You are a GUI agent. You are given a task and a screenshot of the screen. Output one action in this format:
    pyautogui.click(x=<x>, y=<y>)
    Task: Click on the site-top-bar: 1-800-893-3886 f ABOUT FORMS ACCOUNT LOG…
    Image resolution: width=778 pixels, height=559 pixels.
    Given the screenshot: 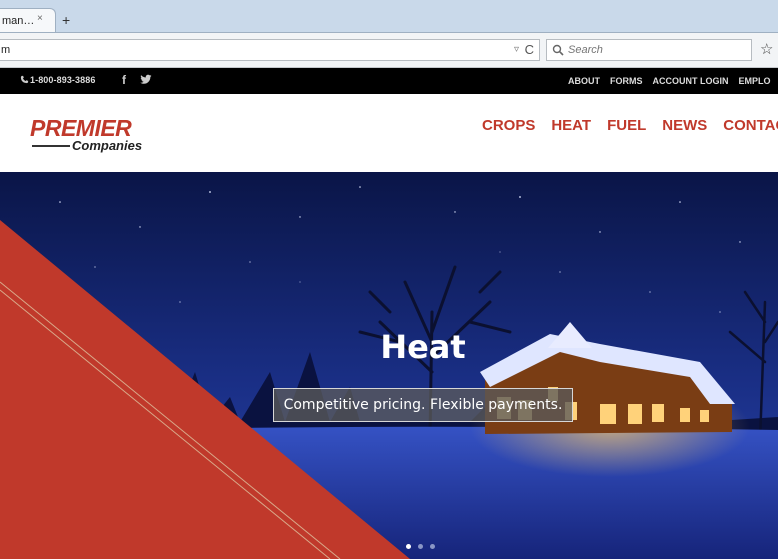 What is the action you would take?
    pyautogui.click(x=389, y=81)
    